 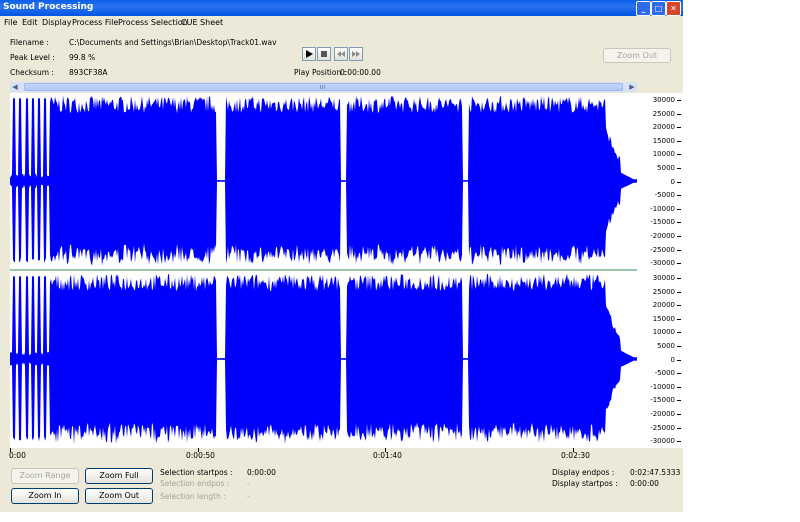 I want to click on scroll-left-icon: ◀, so click(x=15, y=87).